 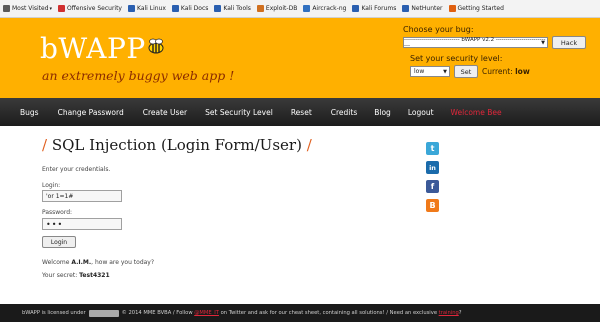 What do you see at coordinates (307, 8) in the screenshot?
I see `aircrack-icon` at bounding box center [307, 8].